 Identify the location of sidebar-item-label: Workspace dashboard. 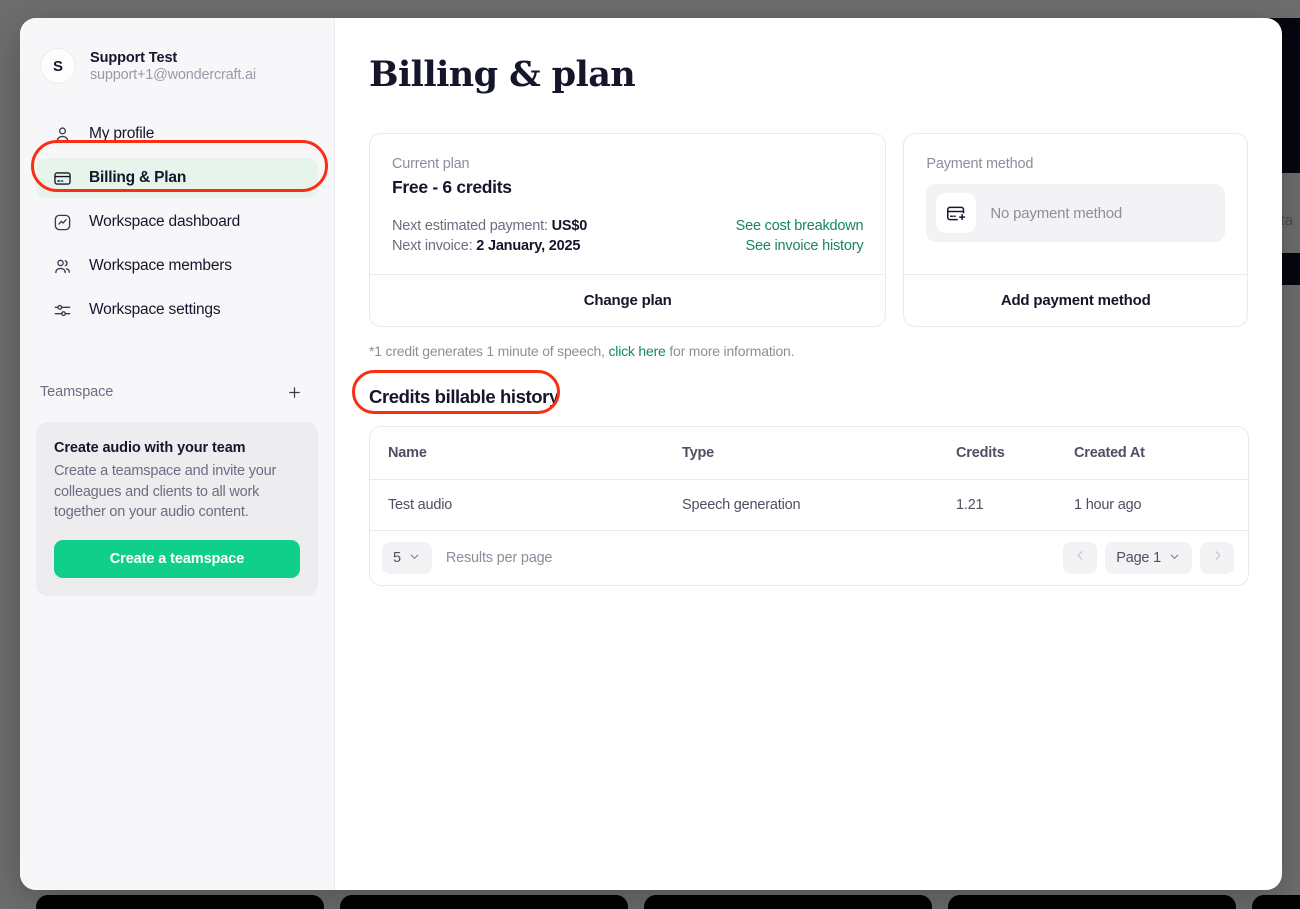
(165, 221).